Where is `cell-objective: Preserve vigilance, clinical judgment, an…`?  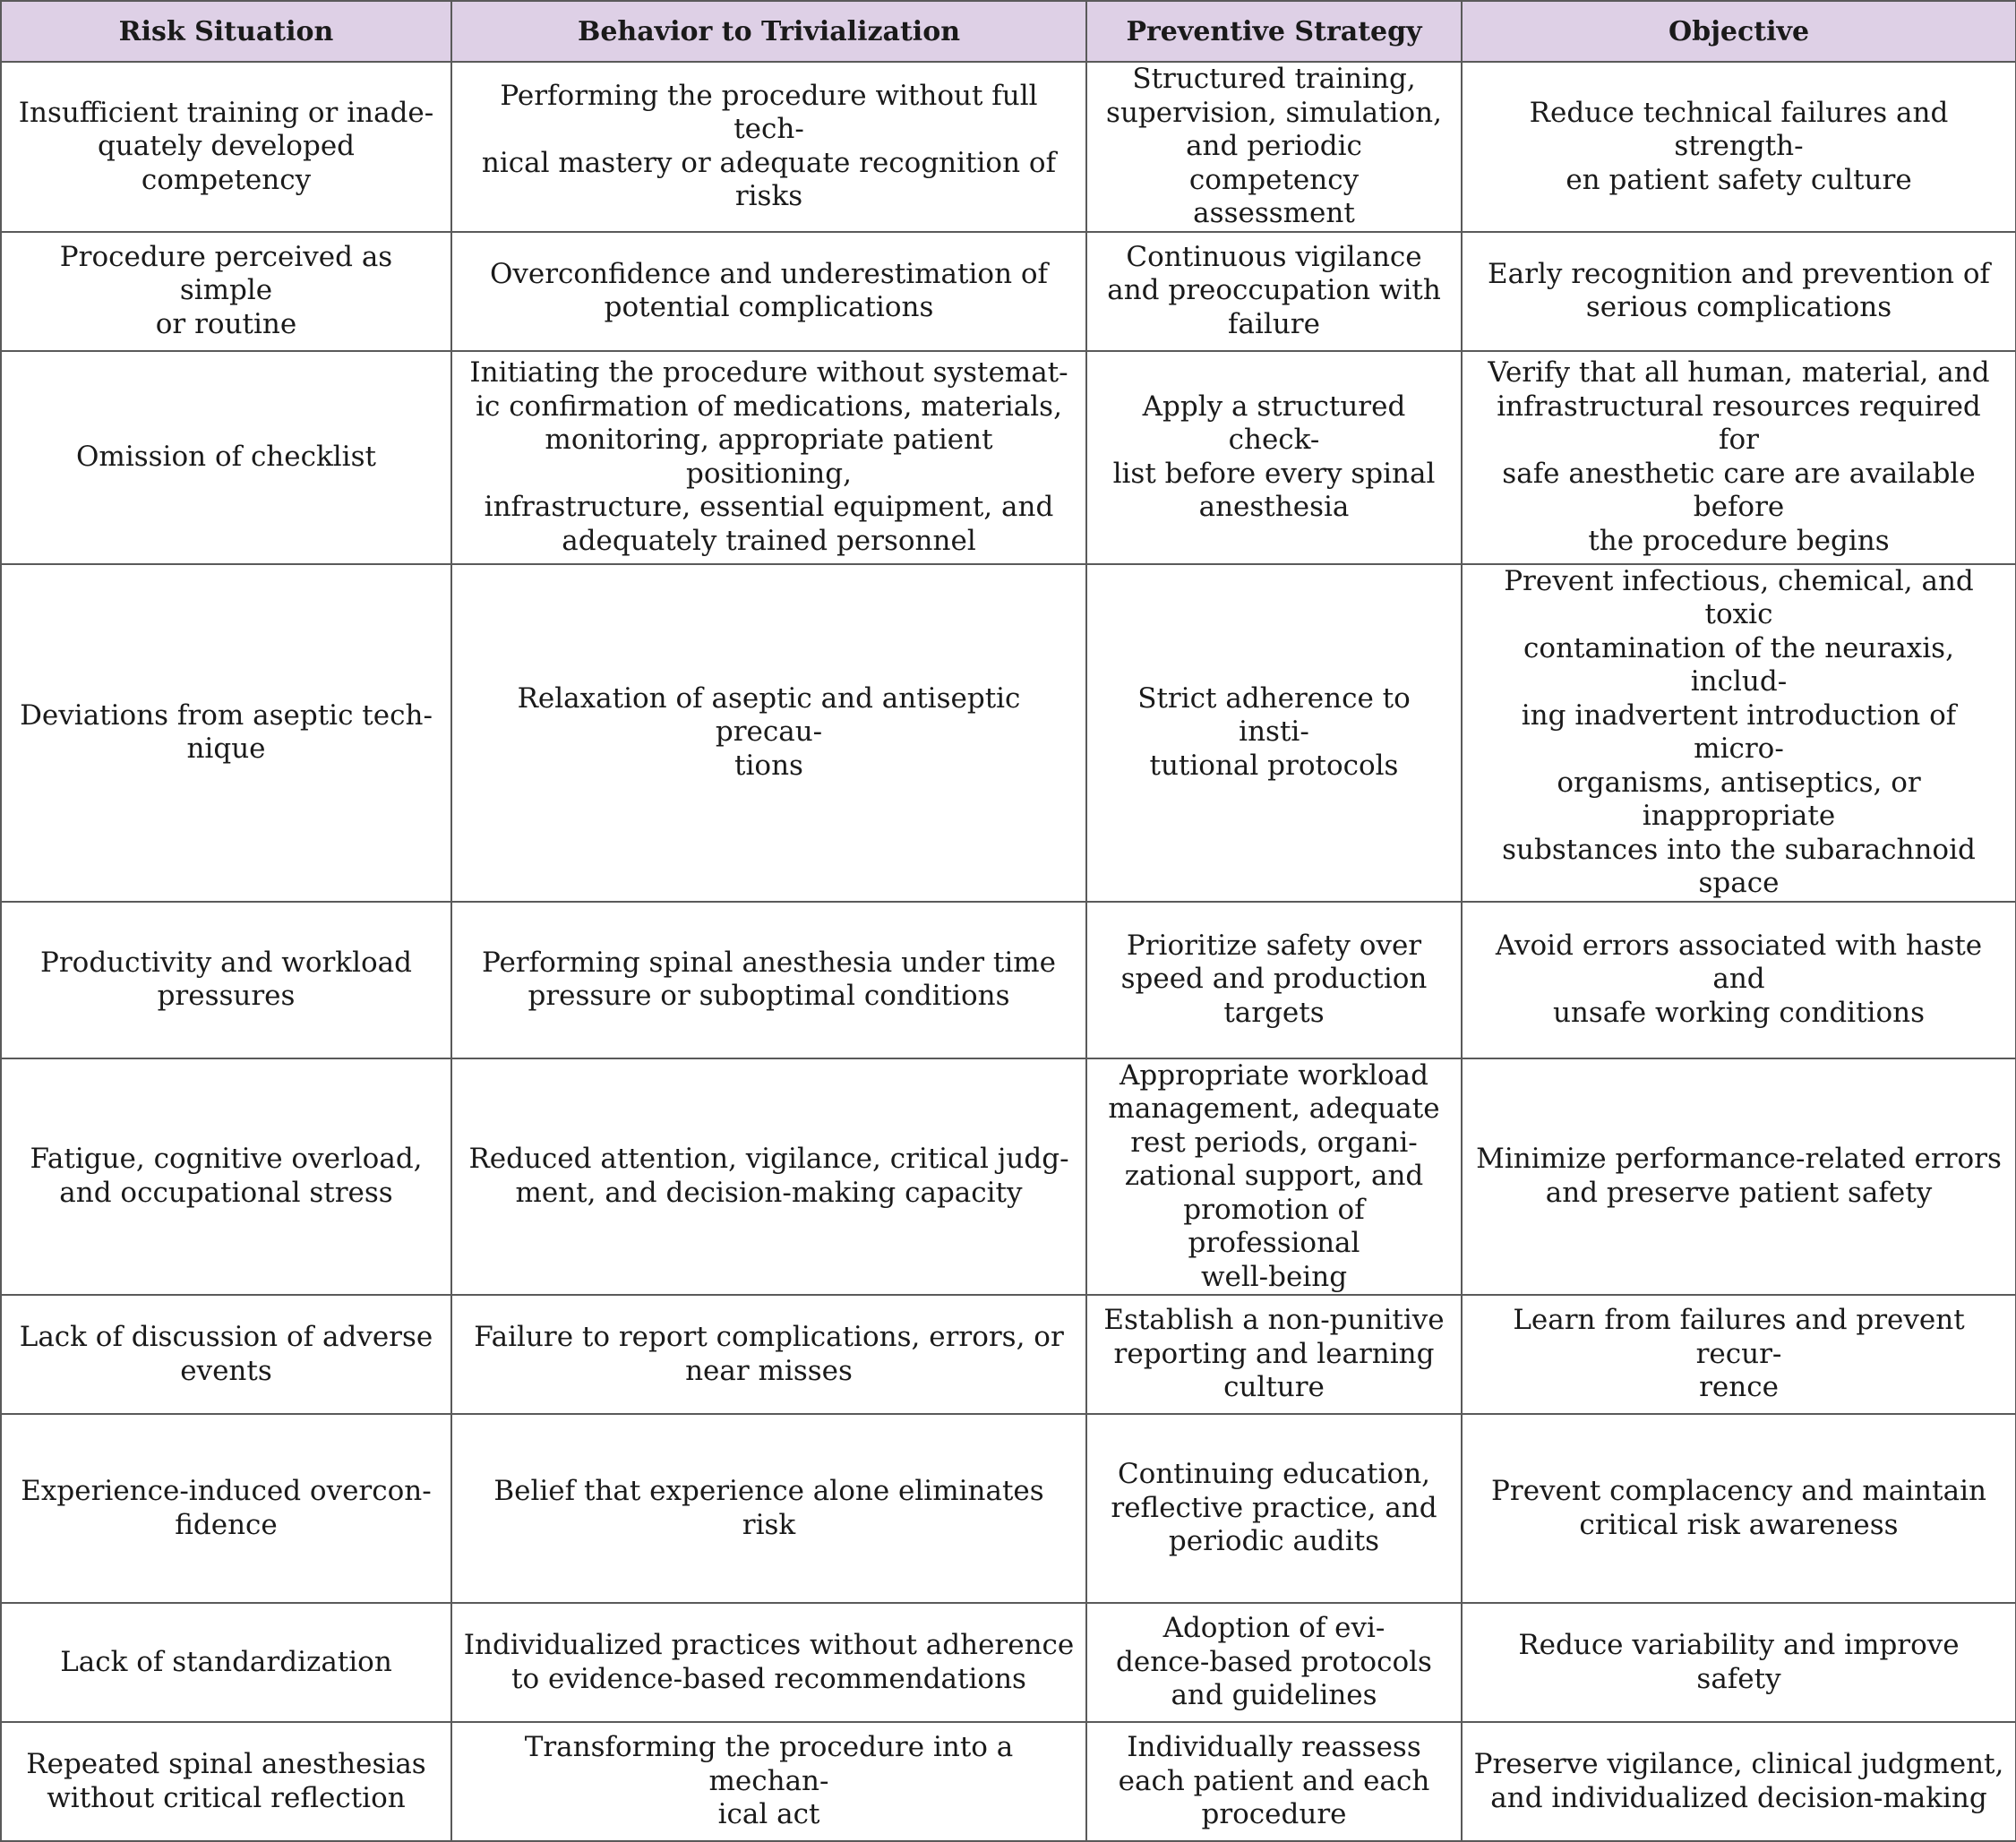
cell-objective: Preserve vigilance, clinical judgment, an… is located at coordinates (1738, 1781).